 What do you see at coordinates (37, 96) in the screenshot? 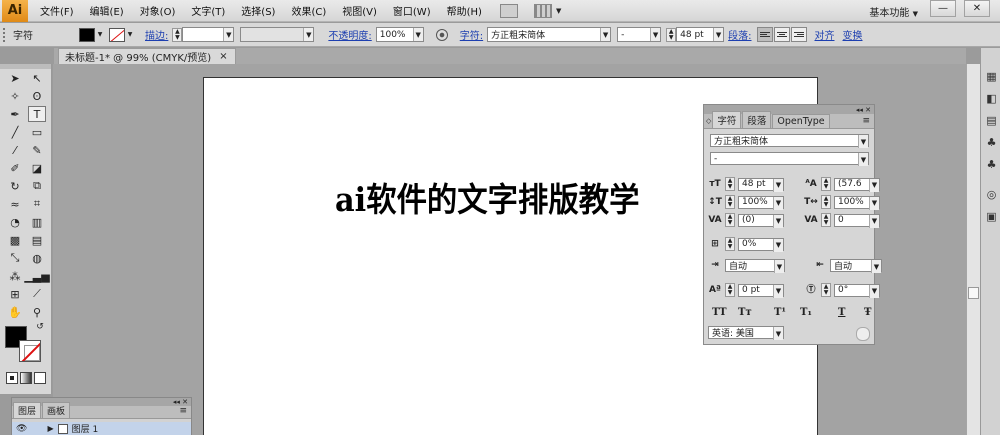
I see `lasso-tool-icon: ʘ` at bounding box center [37, 96].